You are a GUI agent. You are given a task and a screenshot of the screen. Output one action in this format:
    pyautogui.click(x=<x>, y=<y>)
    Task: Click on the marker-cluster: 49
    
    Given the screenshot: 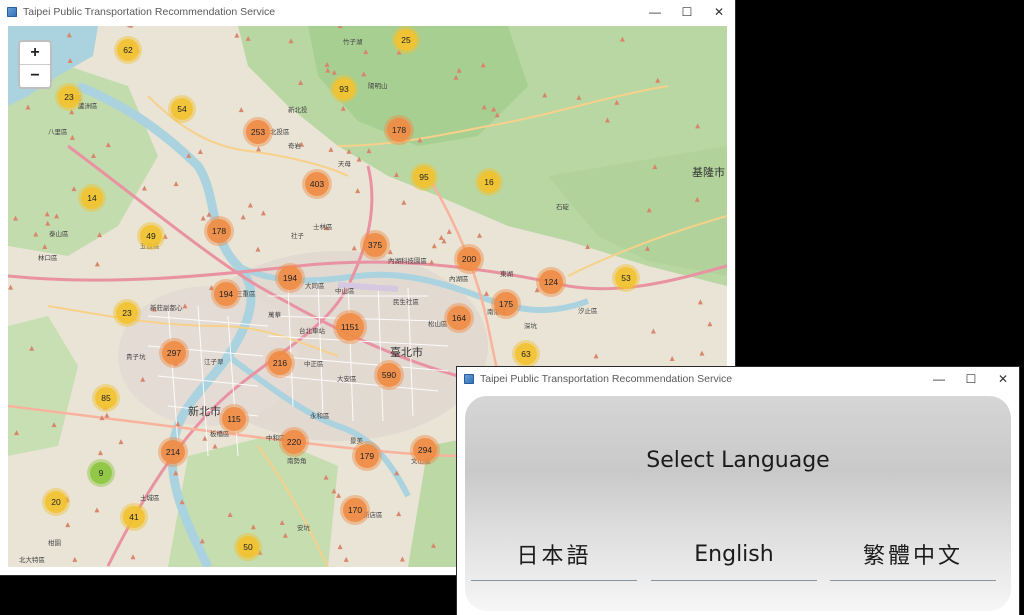 What is the action you would take?
    pyautogui.click(x=151, y=236)
    